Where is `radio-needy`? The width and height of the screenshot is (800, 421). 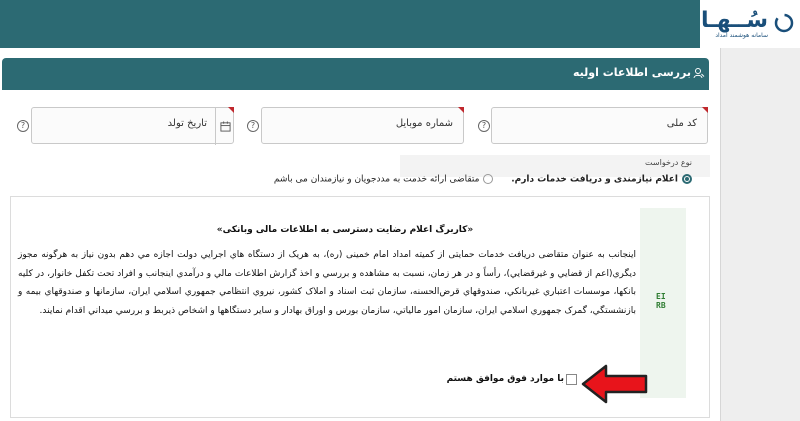
radio-needy is located at coordinates (687, 179).